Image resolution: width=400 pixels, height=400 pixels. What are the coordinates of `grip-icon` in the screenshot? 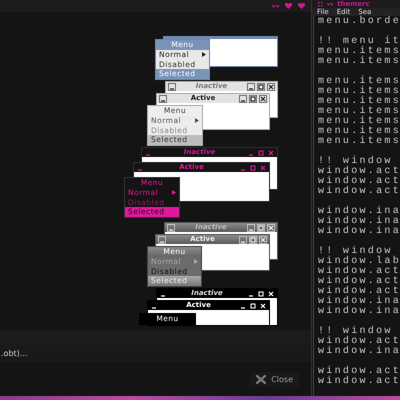 It's located at (320, 4).